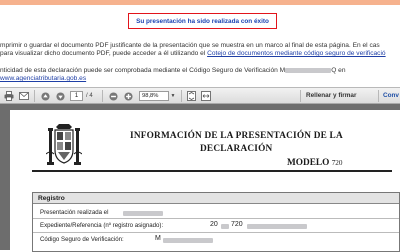  What do you see at coordinates (113, 96) in the screenshot?
I see `zoom-out-icon` at bounding box center [113, 96].